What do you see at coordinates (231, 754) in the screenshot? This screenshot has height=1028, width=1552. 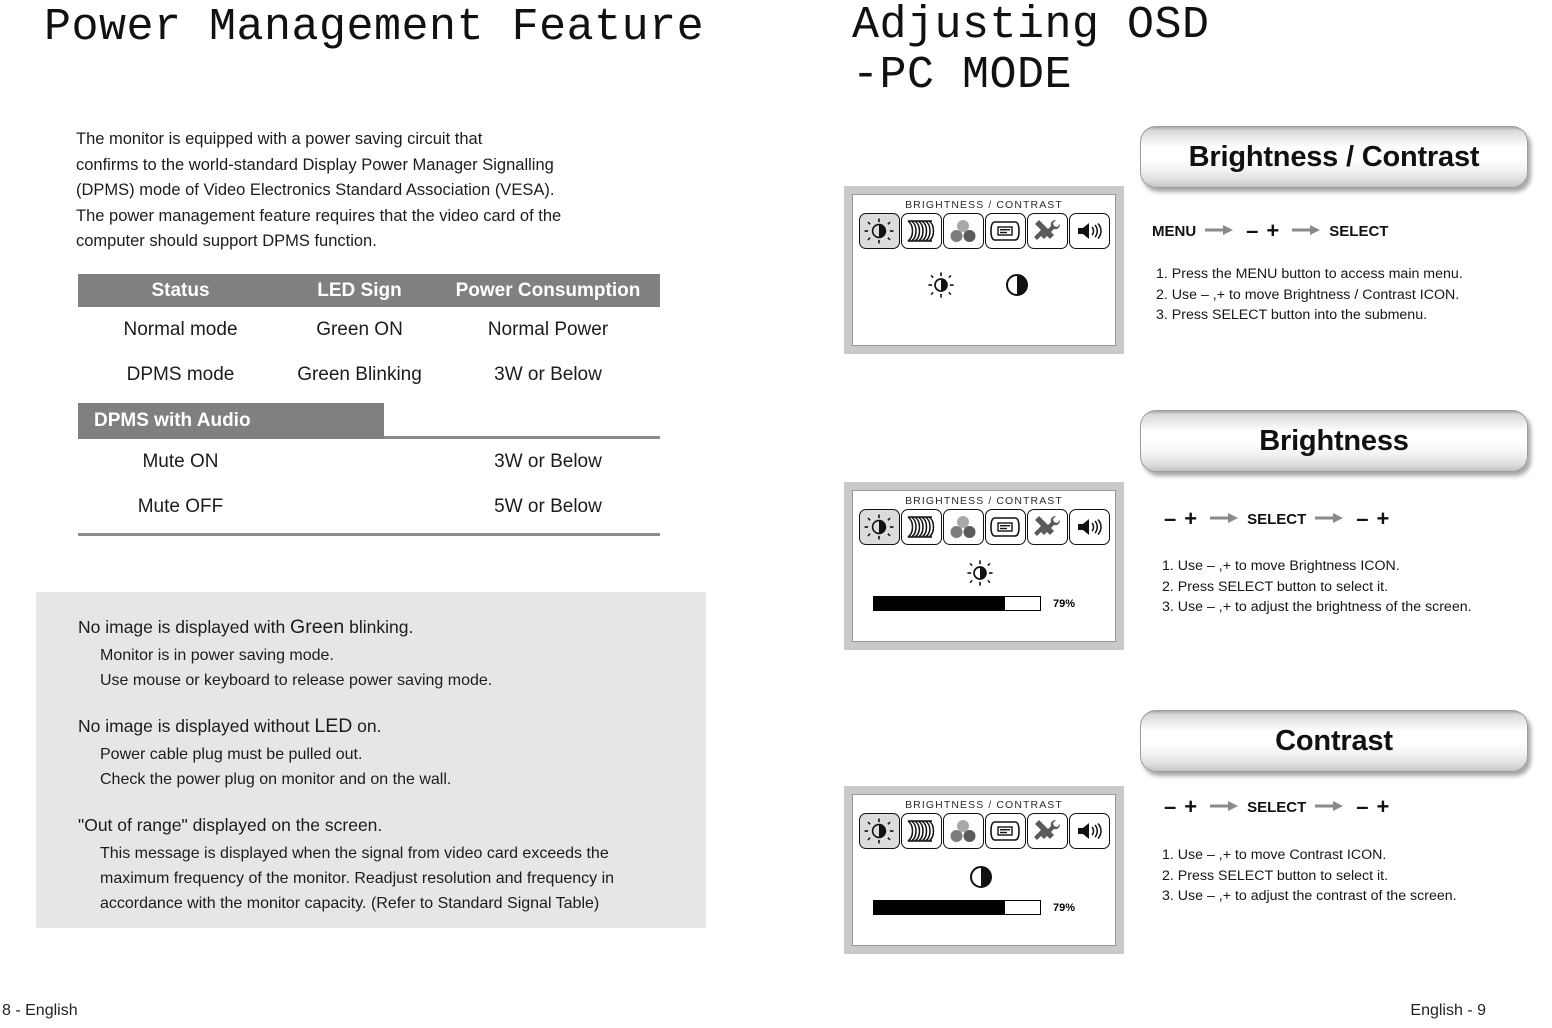 I see `block-detail: Power cable plug must be pulled out.` at bounding box center [231, 754].